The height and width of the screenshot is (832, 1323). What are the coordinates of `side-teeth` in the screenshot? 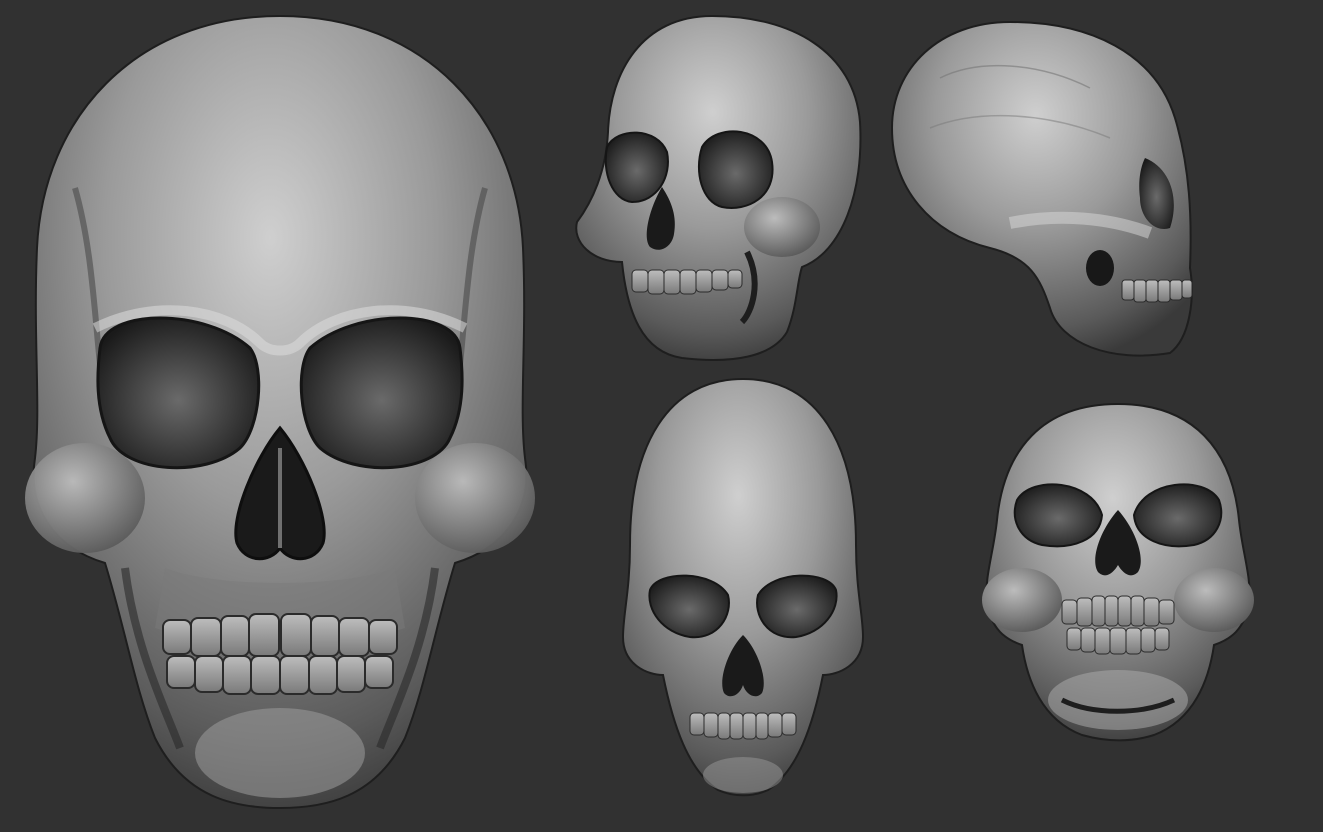 It's located at (1157, 291).